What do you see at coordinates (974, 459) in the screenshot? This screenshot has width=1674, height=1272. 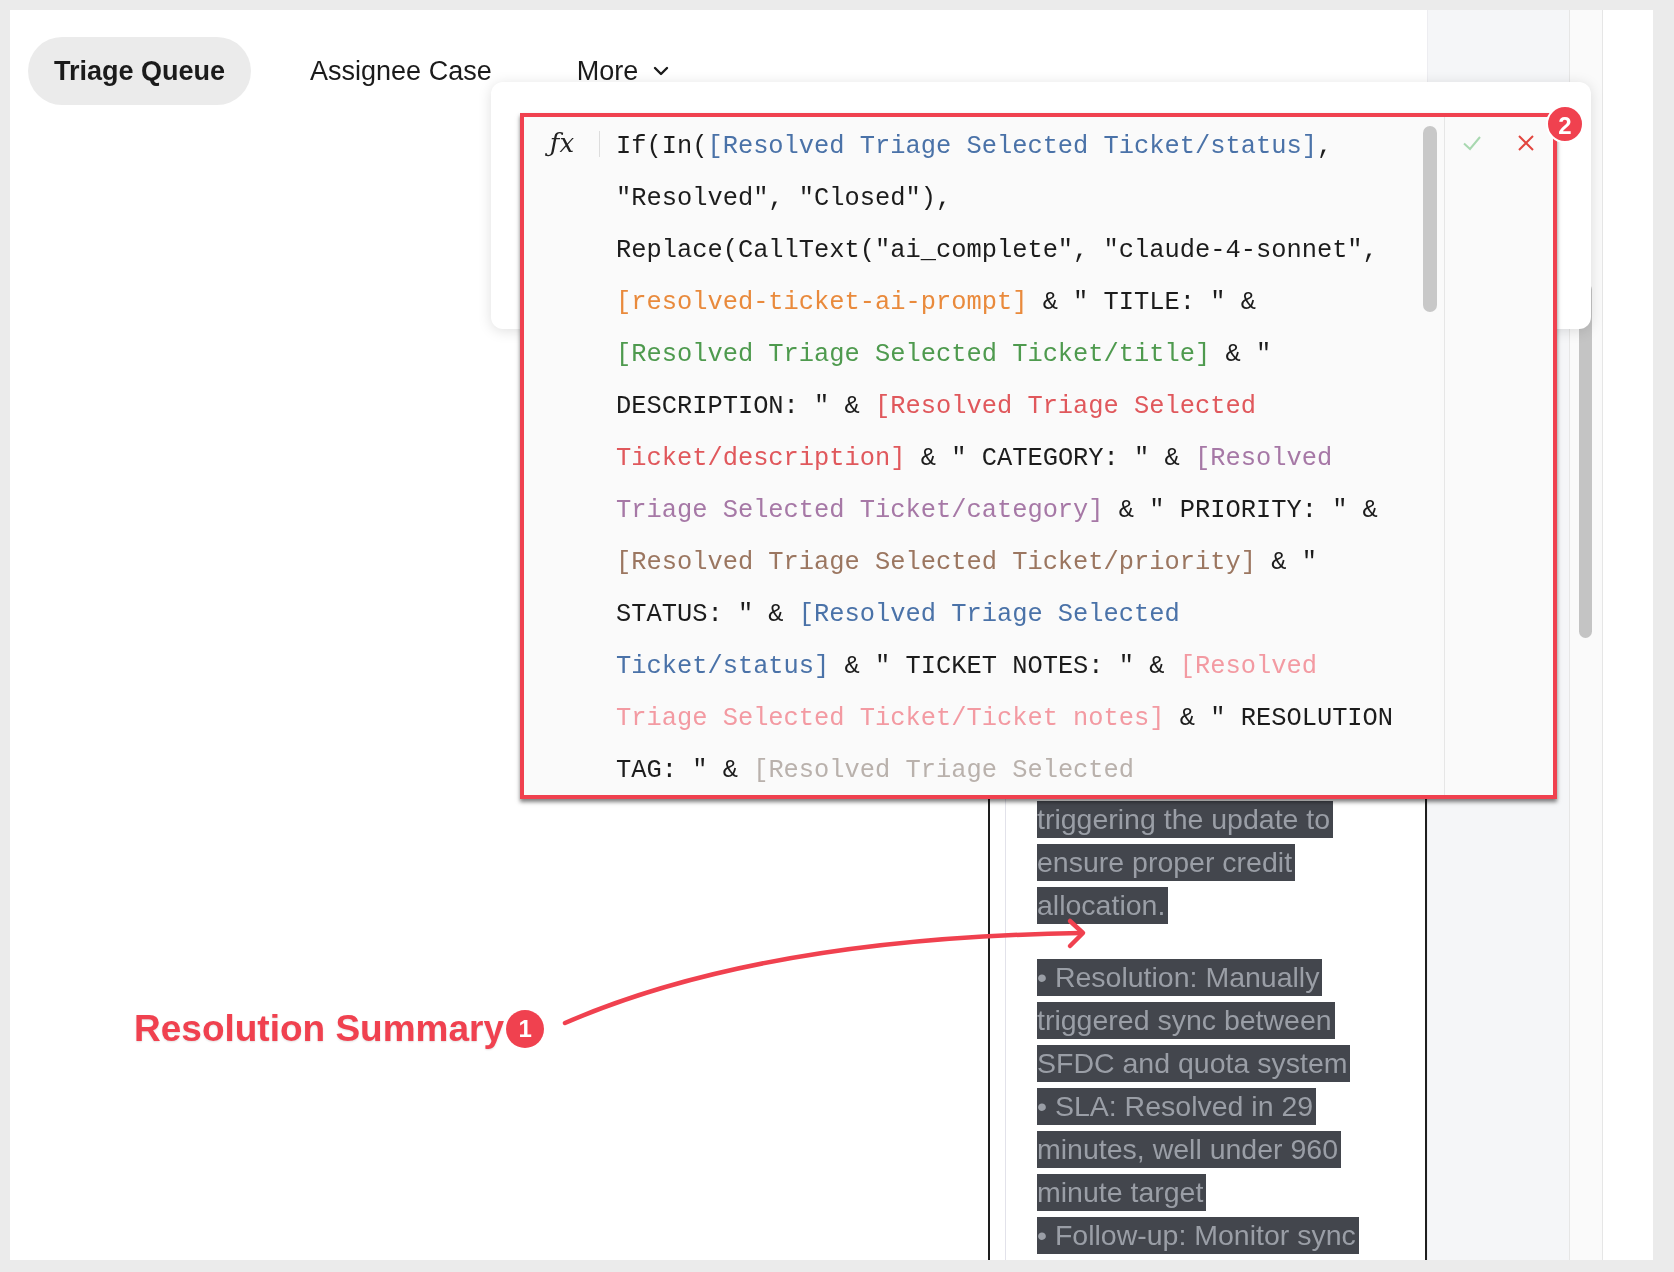 I see `code-line: Ticket/description] & " CATEGORY: " & [Resolved` at bounding box center [974, 459].